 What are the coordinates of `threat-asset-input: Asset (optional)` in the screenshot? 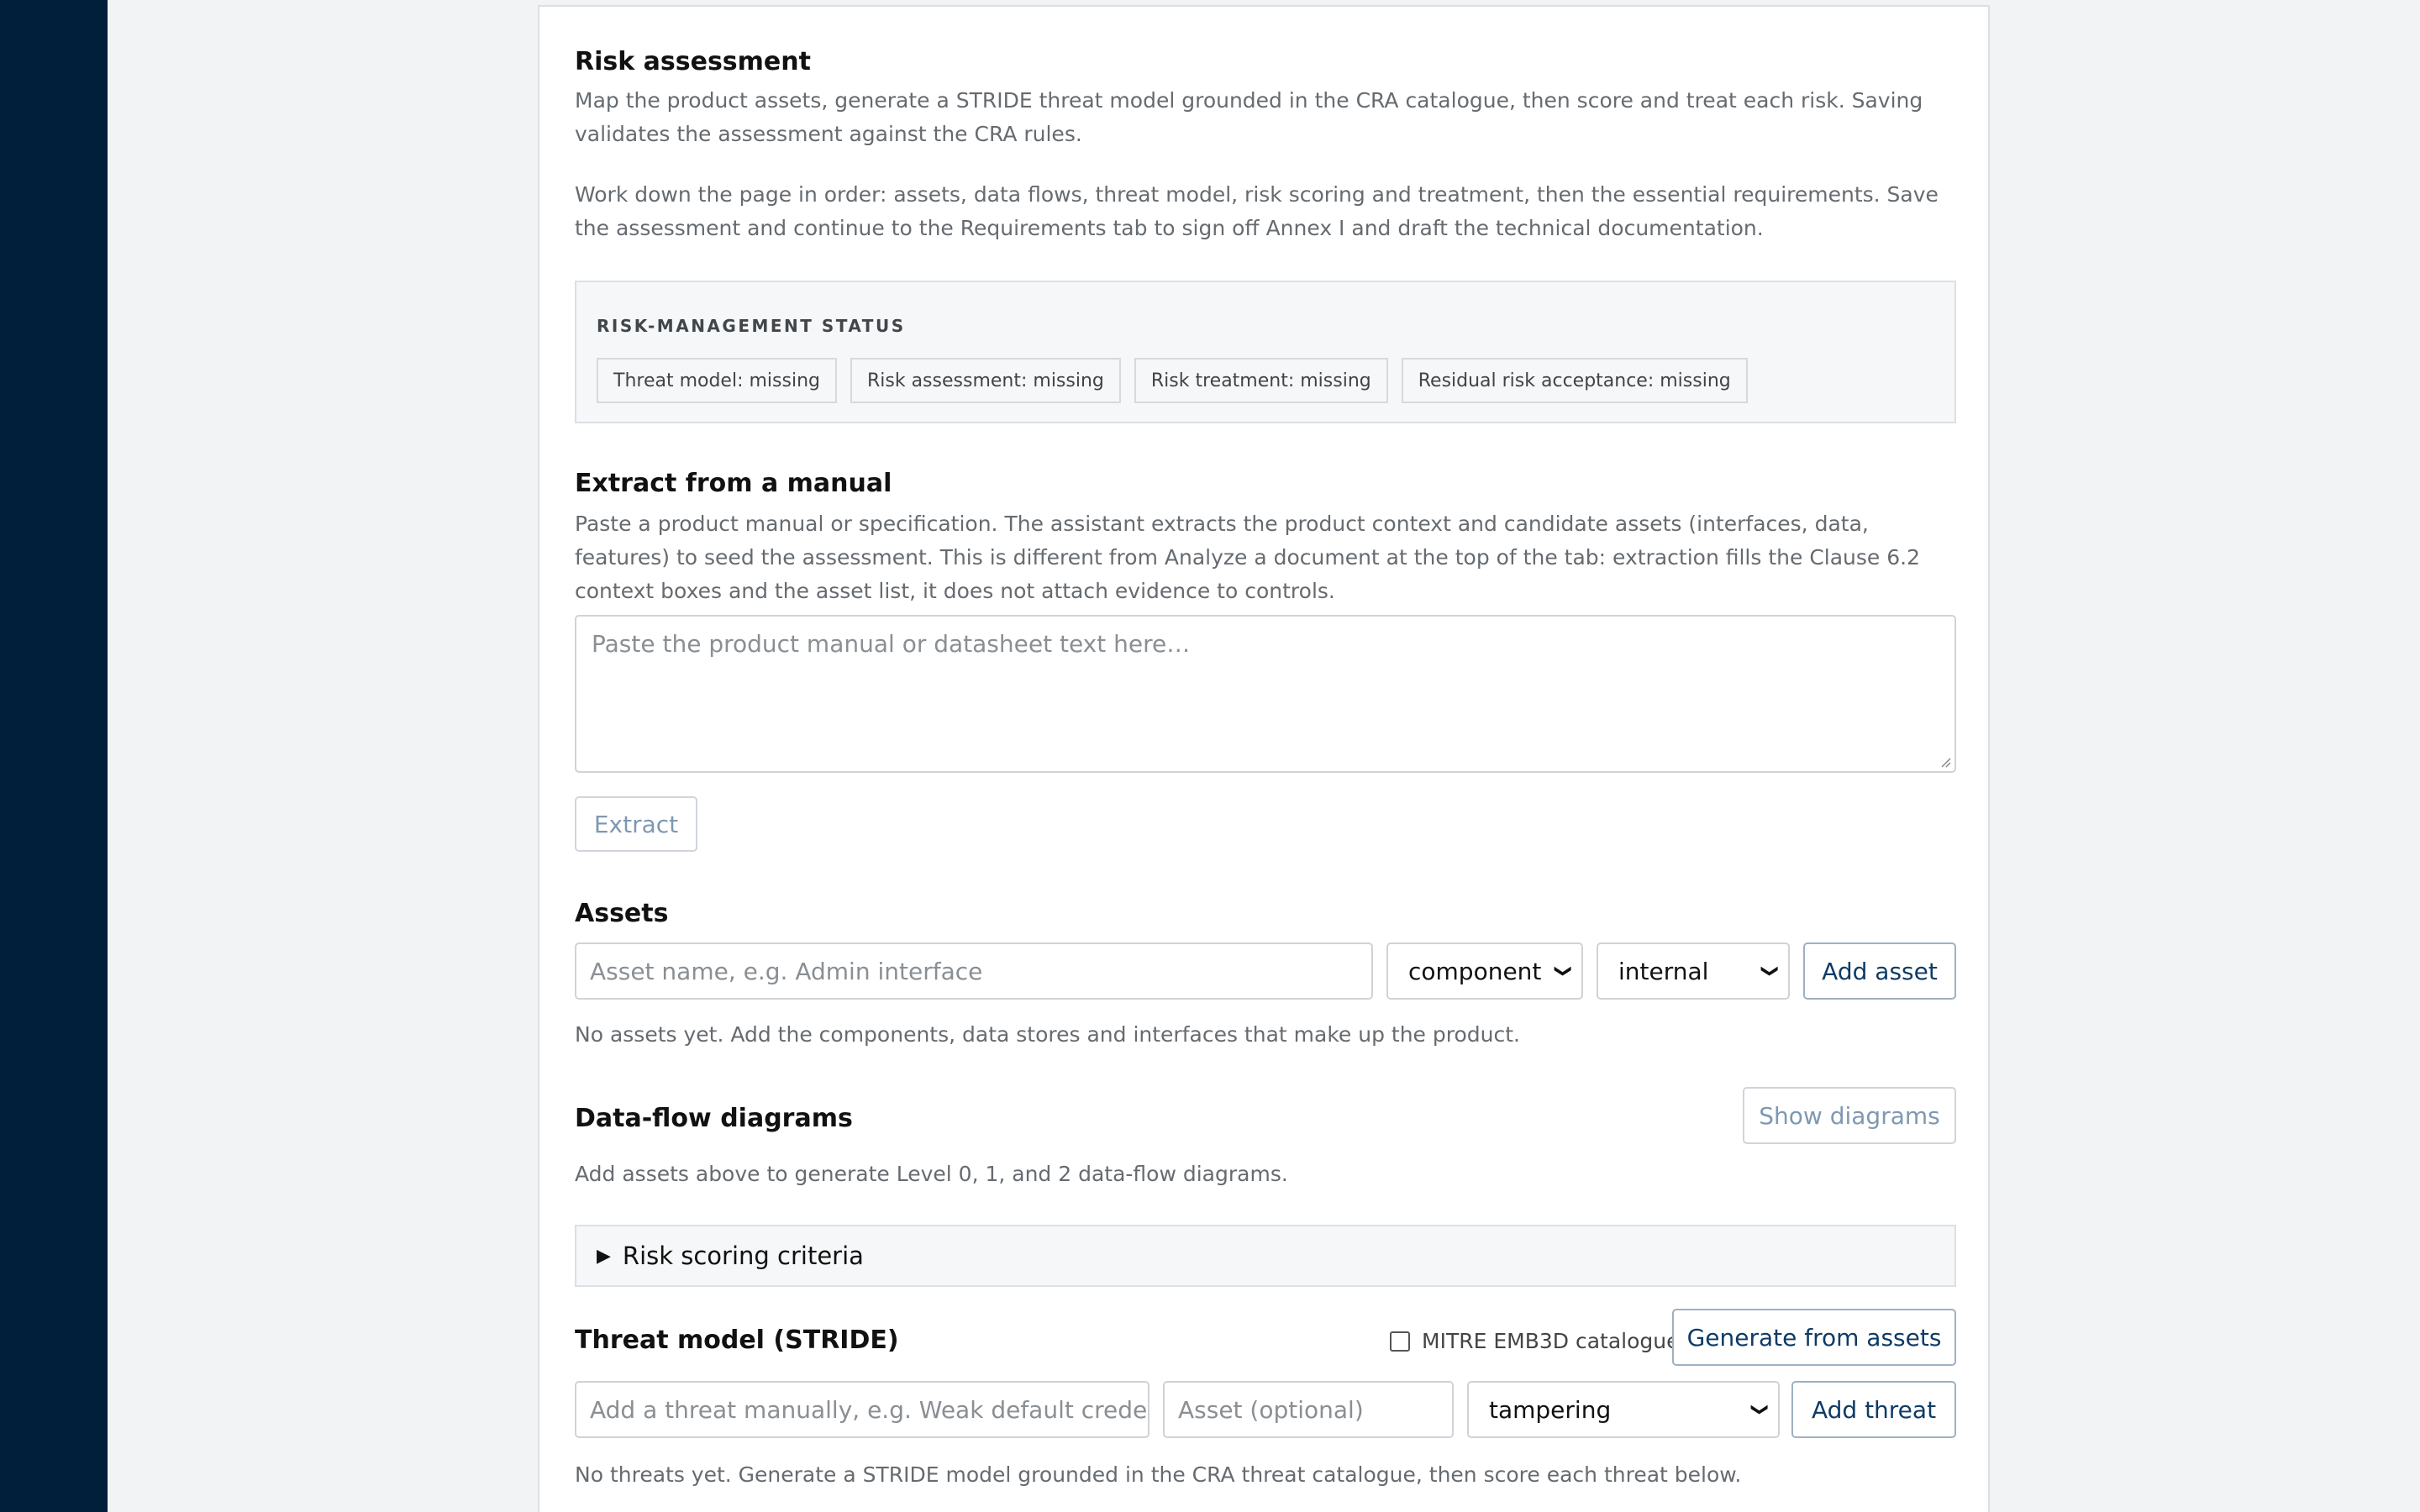 It's located at (1308, 1409).